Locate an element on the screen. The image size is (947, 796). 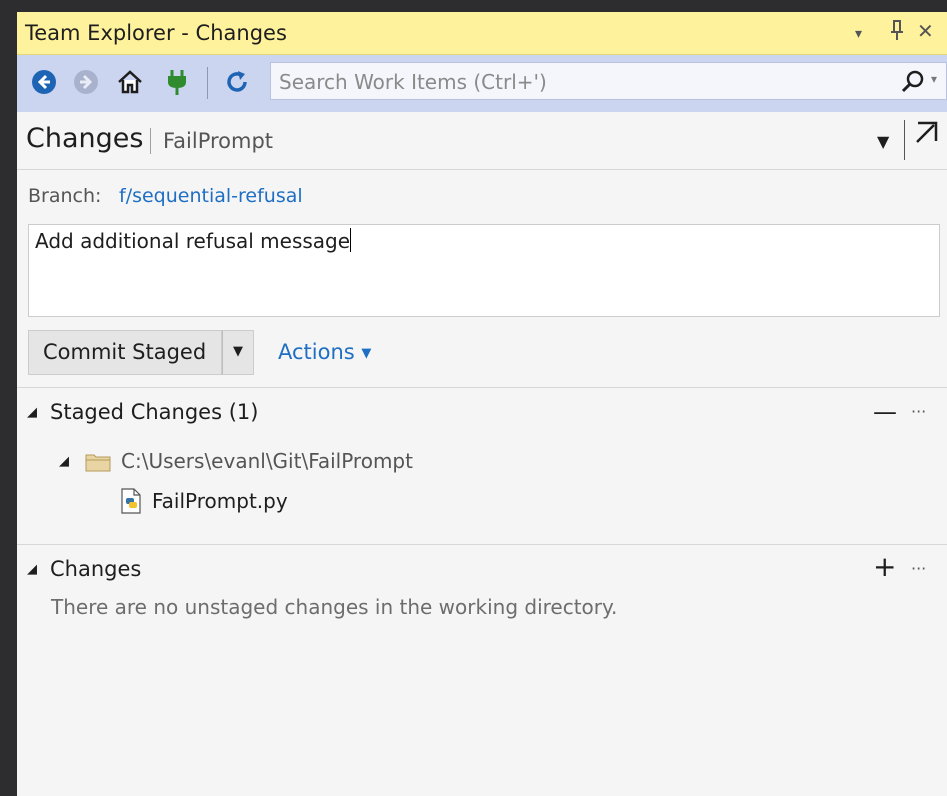
commit-options-dropdown-icon: ▼ is located at coordinates (238, 352).